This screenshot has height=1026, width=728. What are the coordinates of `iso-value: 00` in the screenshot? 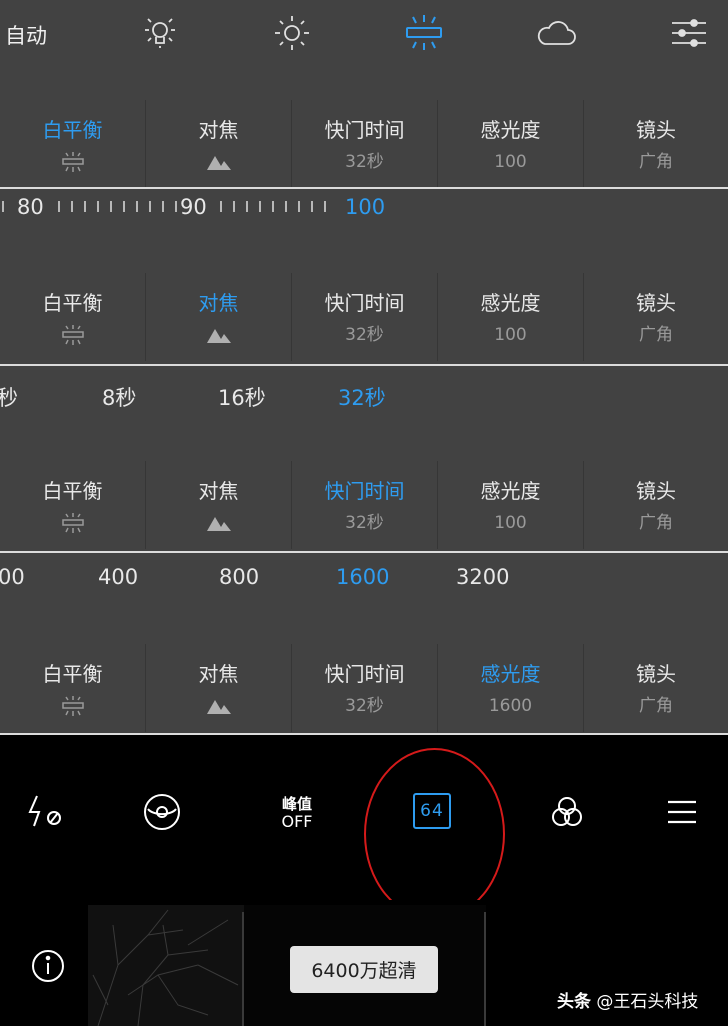 It's located at (12, 577).